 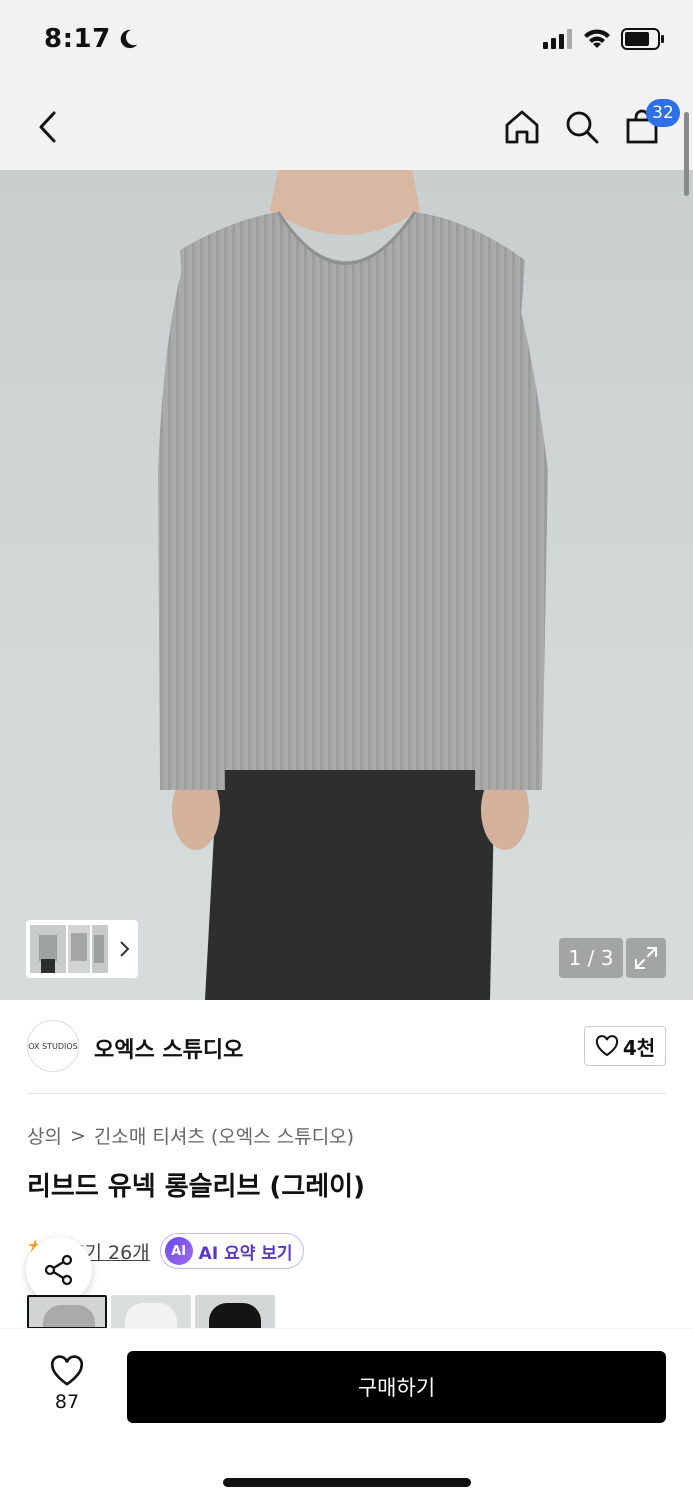 I want to click on thumbnail-strip, so click(x=82, y=949).